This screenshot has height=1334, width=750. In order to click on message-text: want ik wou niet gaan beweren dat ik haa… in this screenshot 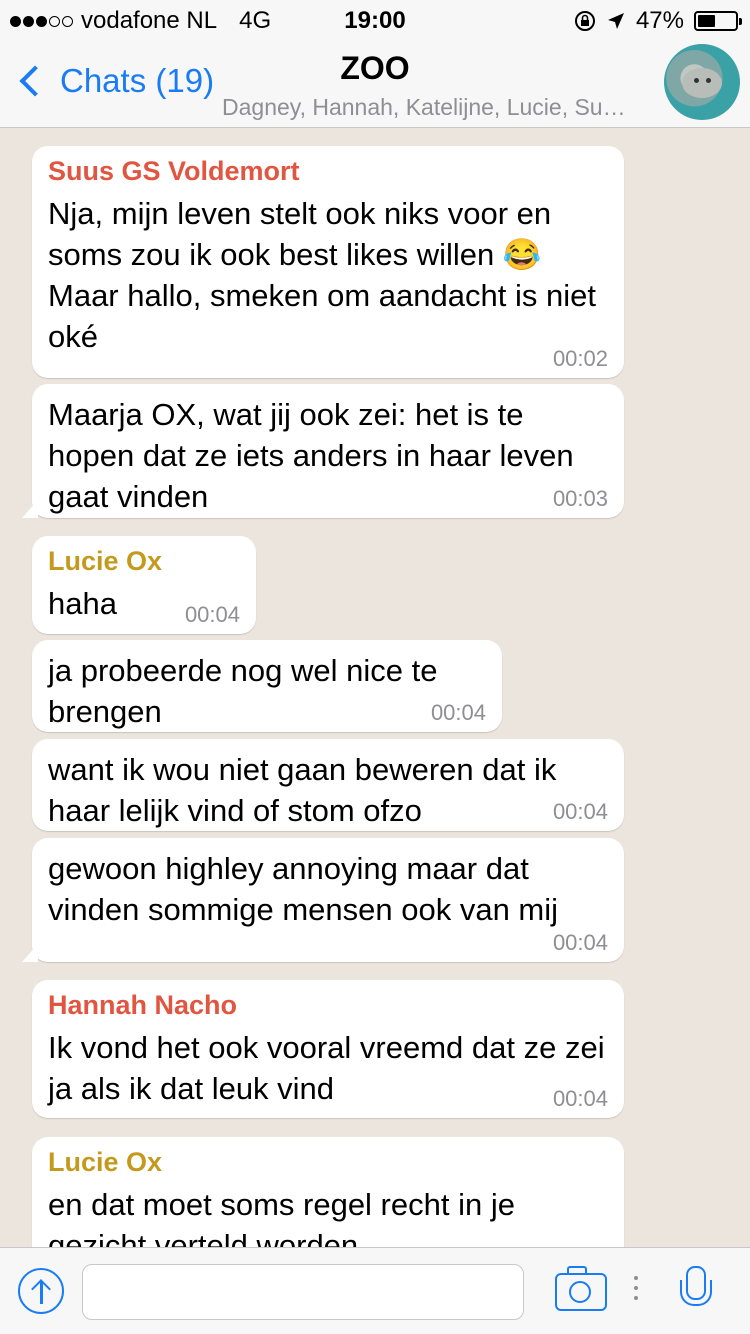, I will do `click(302, 790)`.